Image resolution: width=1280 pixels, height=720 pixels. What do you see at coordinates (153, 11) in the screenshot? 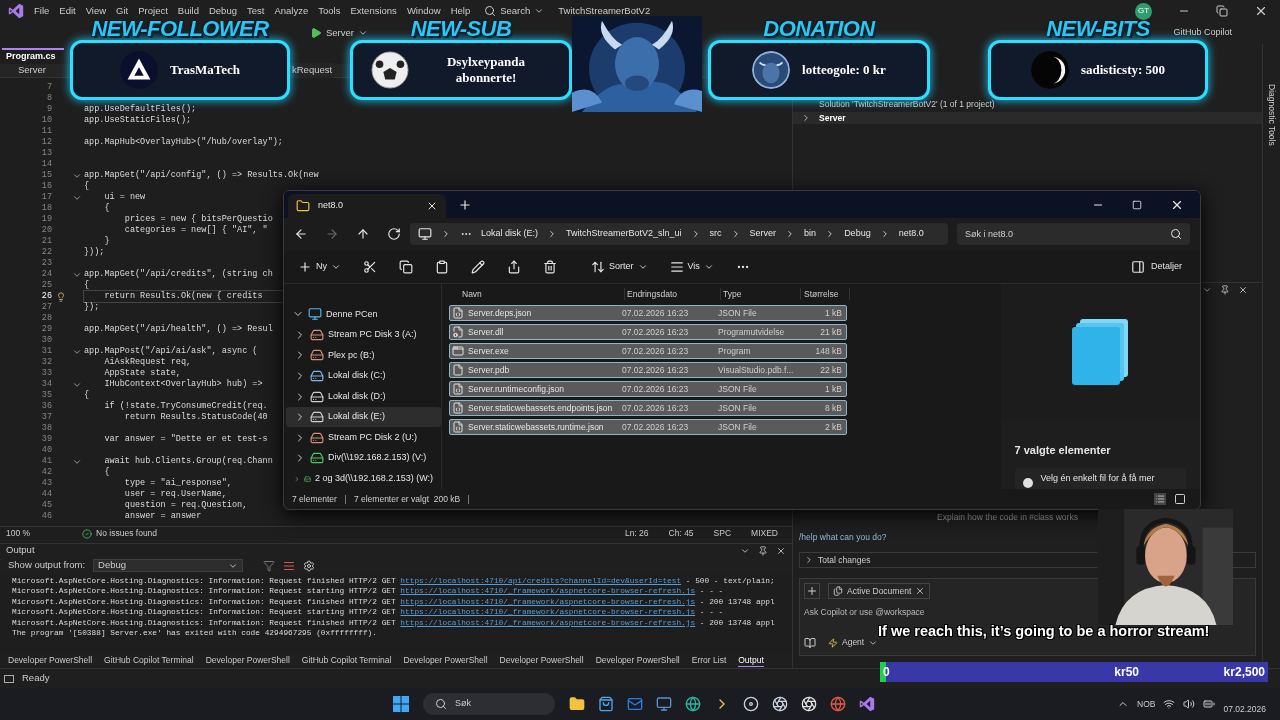
I see `menu-item: Project` at bounding box center [153, 11].